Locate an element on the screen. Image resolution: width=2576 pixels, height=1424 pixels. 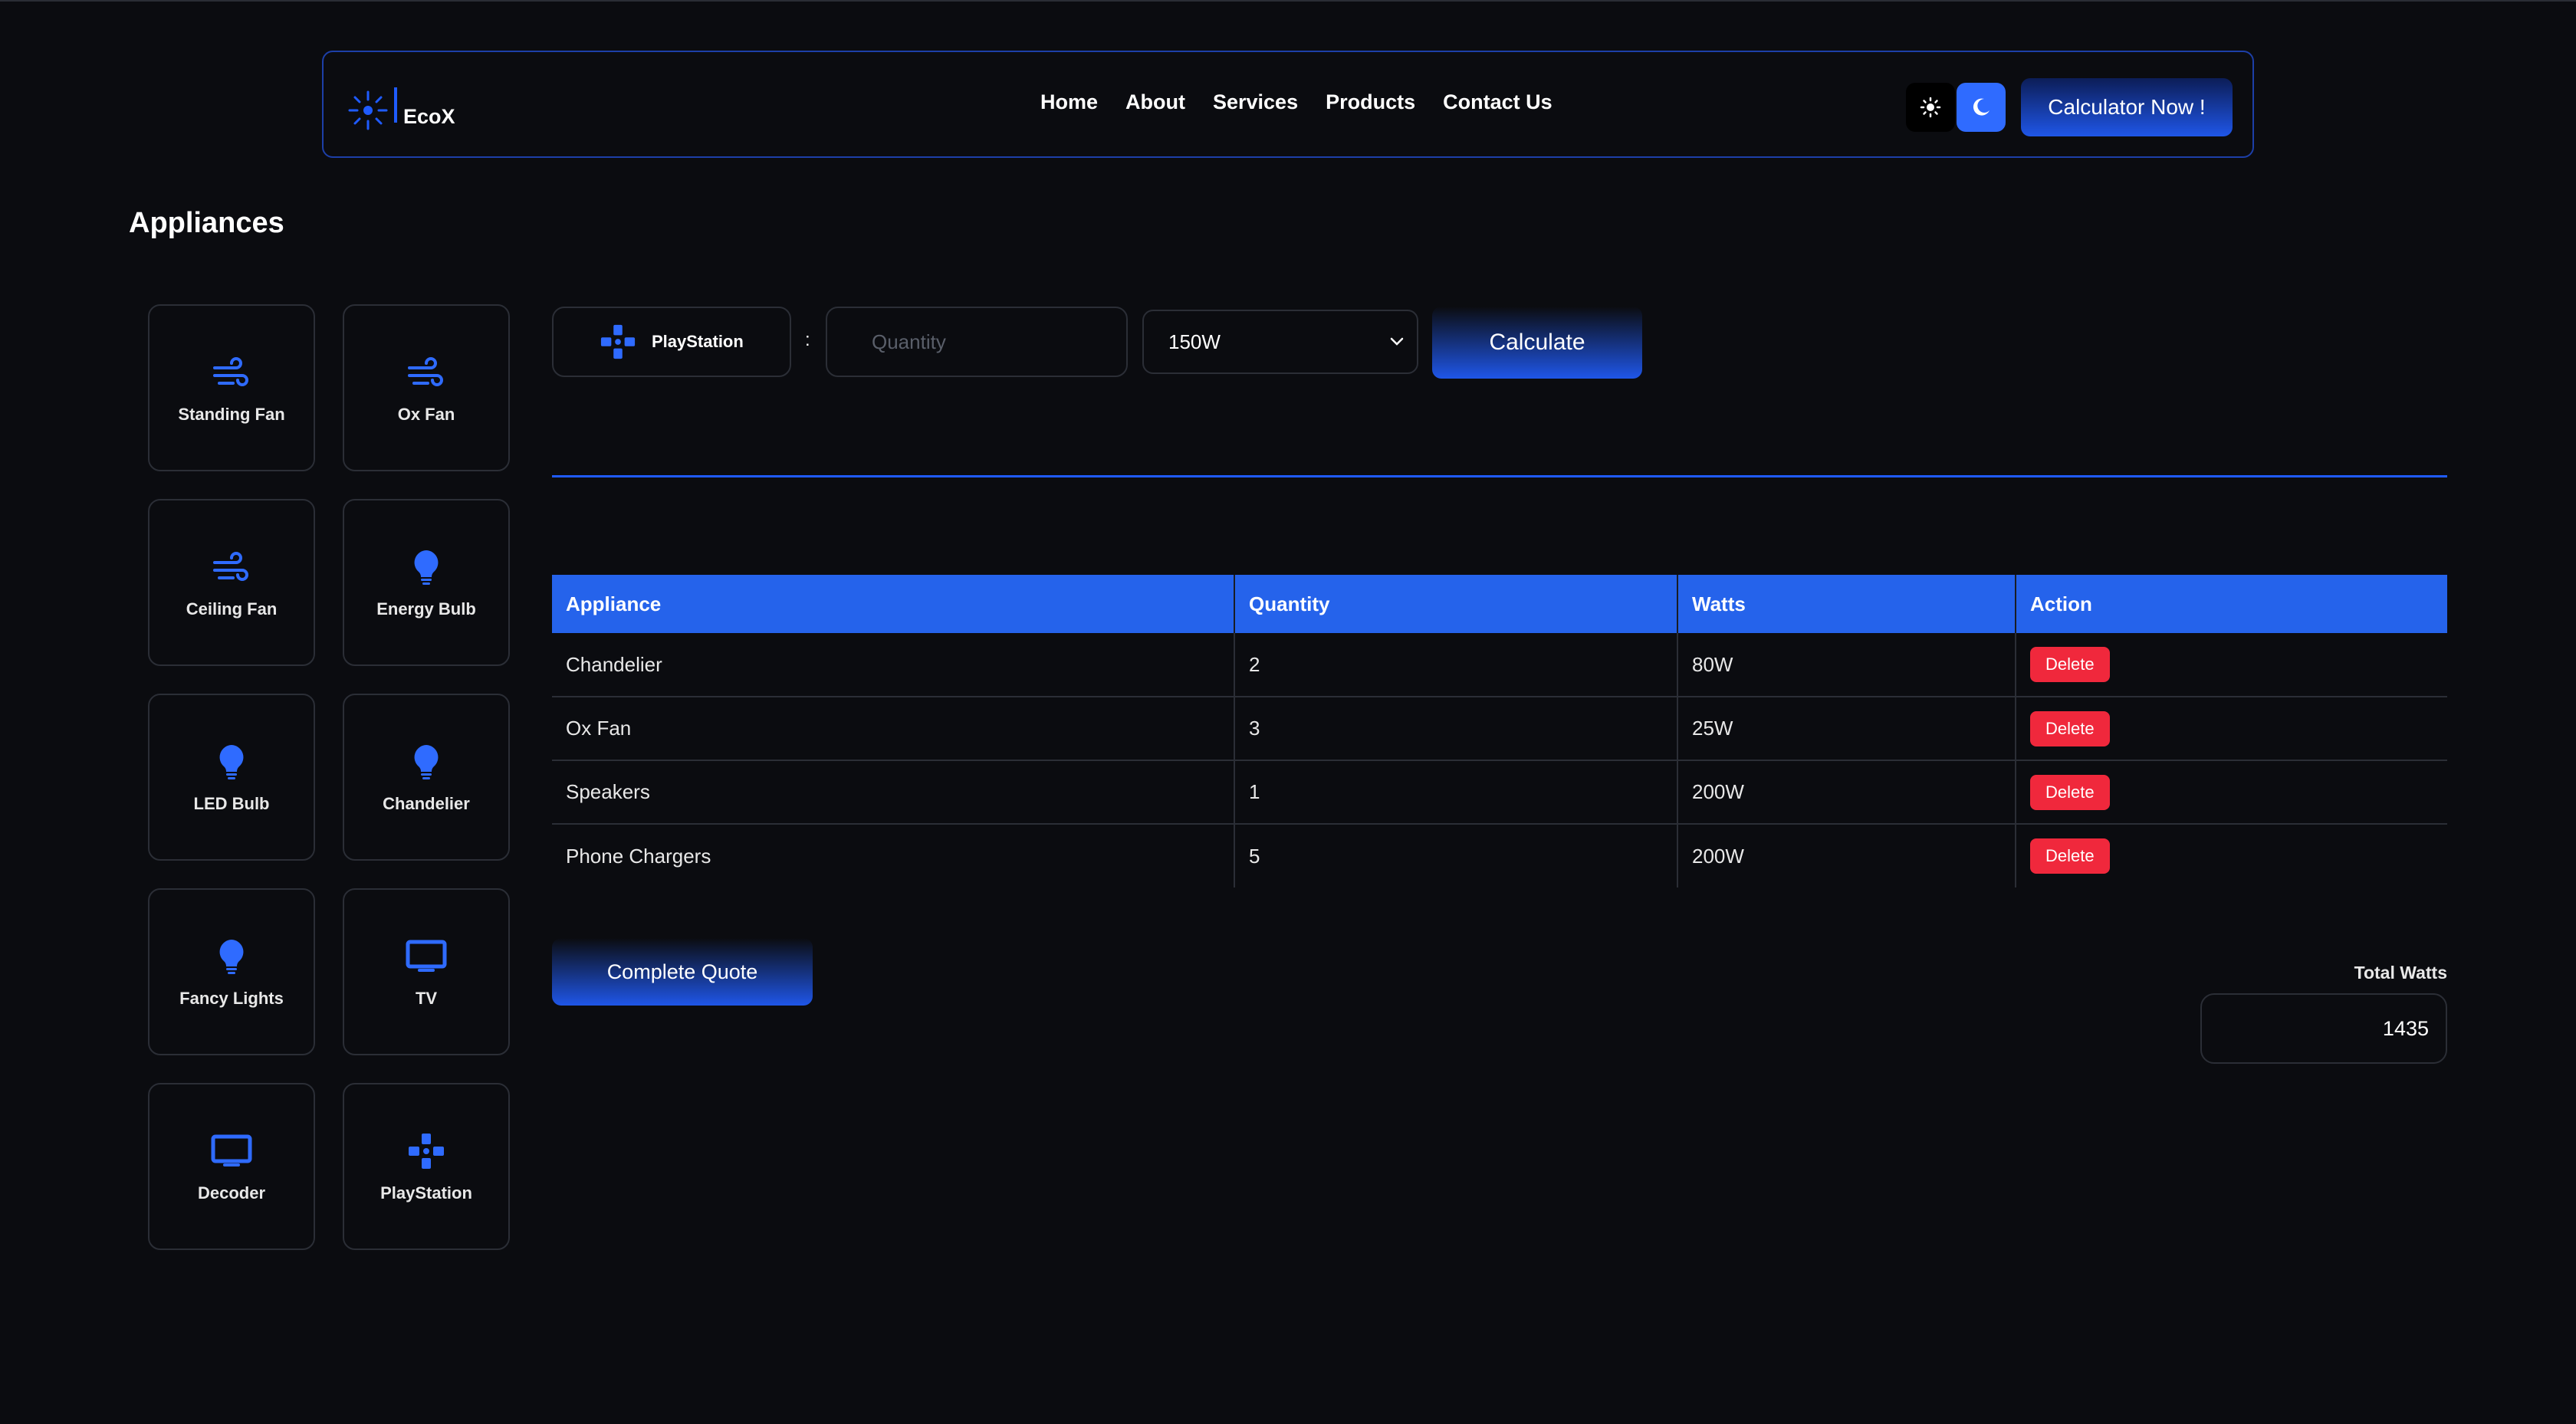
selected-appliance-label: PlayStation is located at coordinates (698, 341).